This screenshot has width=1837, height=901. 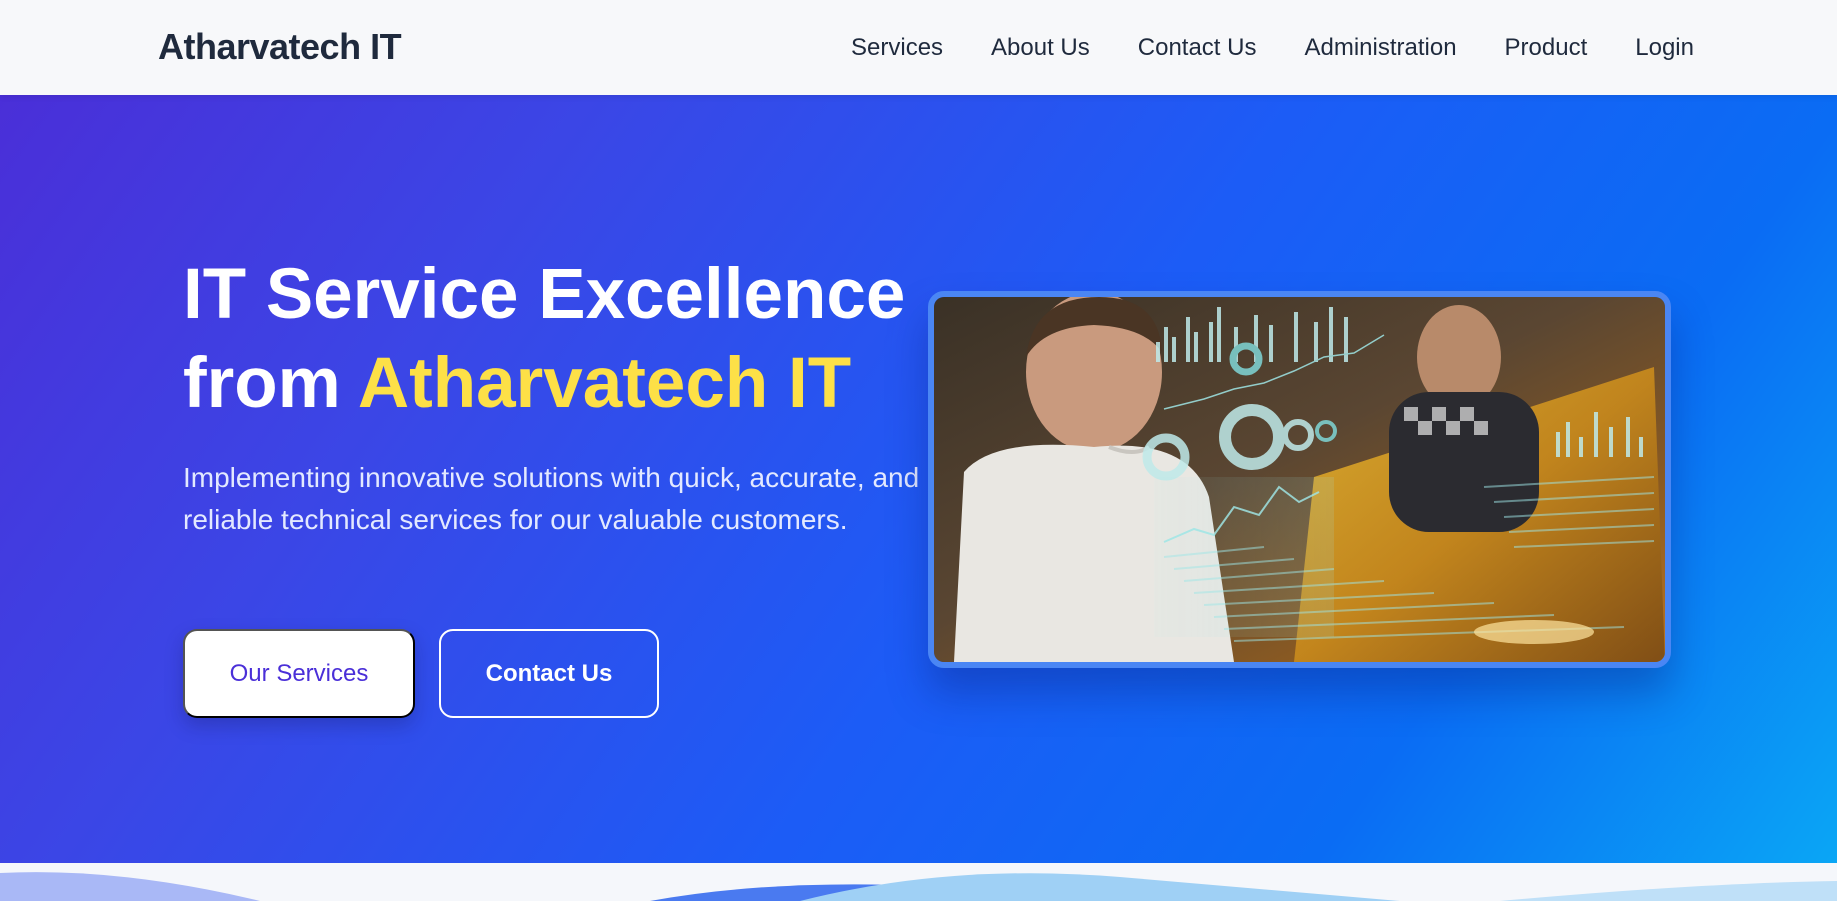 What do you see at coordinates (544, 294) in the screenshot?
I see `headline-line-1: IT Service Excellence` at bounding box center [544, 294].